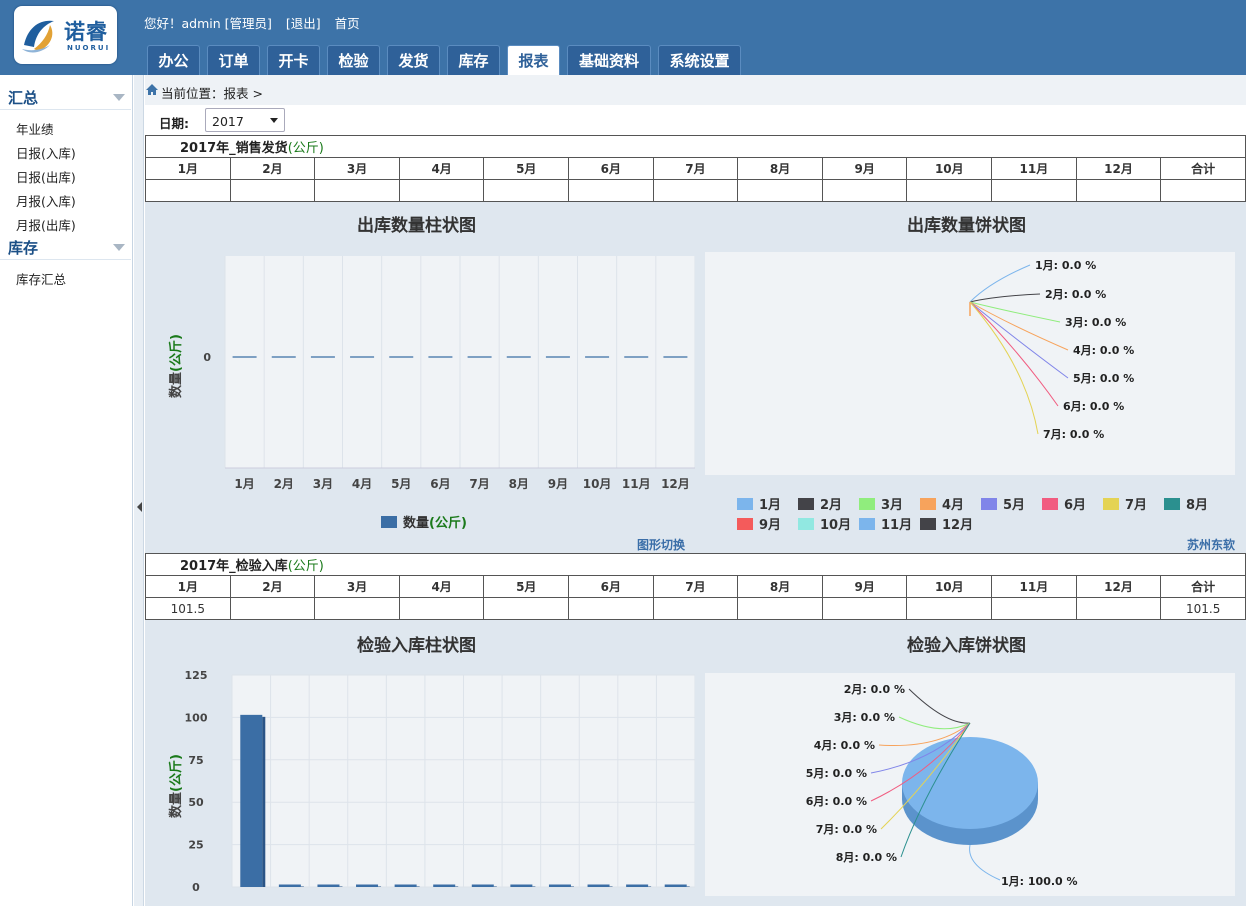 The width and height of the screenshot is (1246, 906). I want to click on pie-data-label: 1月: 100.0 %, so click(1039, 881).